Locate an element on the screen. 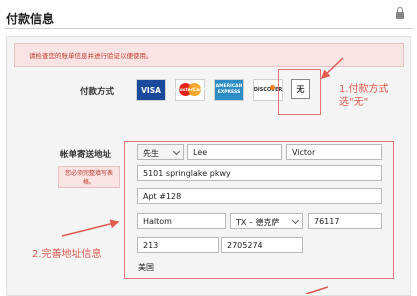 The image size is (417, 296). arrow-bottom is located at coordinates (317, 290).